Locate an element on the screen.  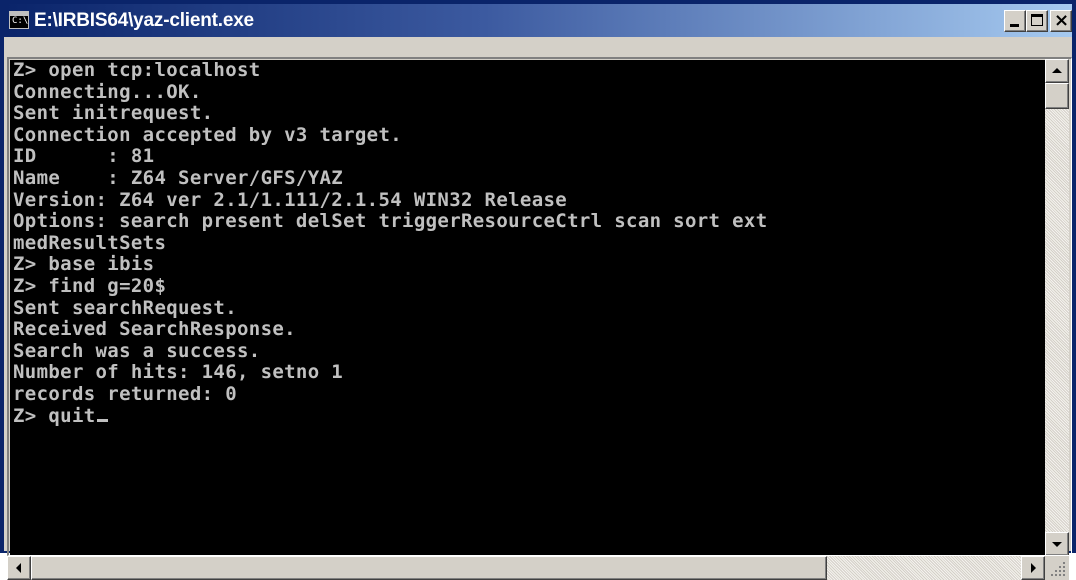
console-line: Connection accepted by v3 target. is located at coordinates (208, 134).